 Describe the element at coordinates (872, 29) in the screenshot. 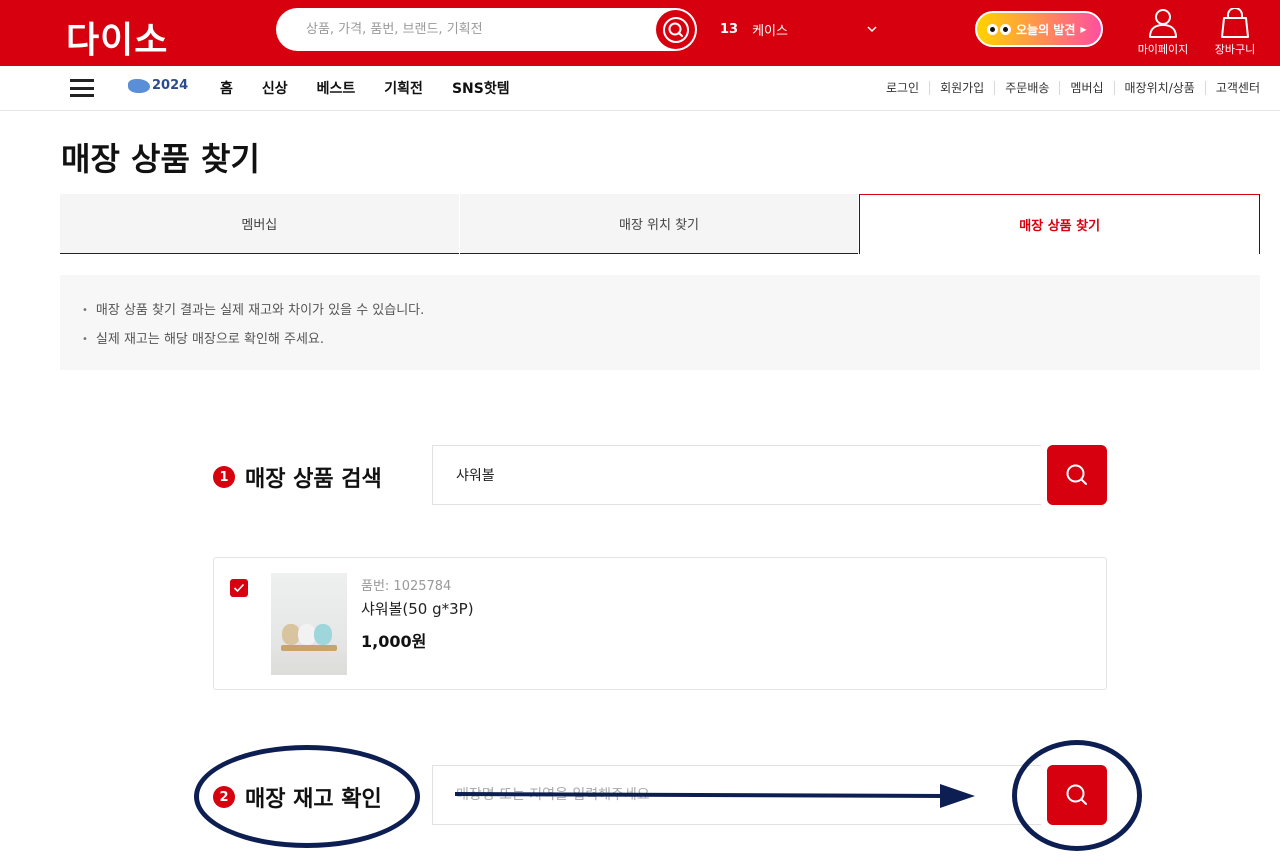

I see `chevron-down-icon` at that location.